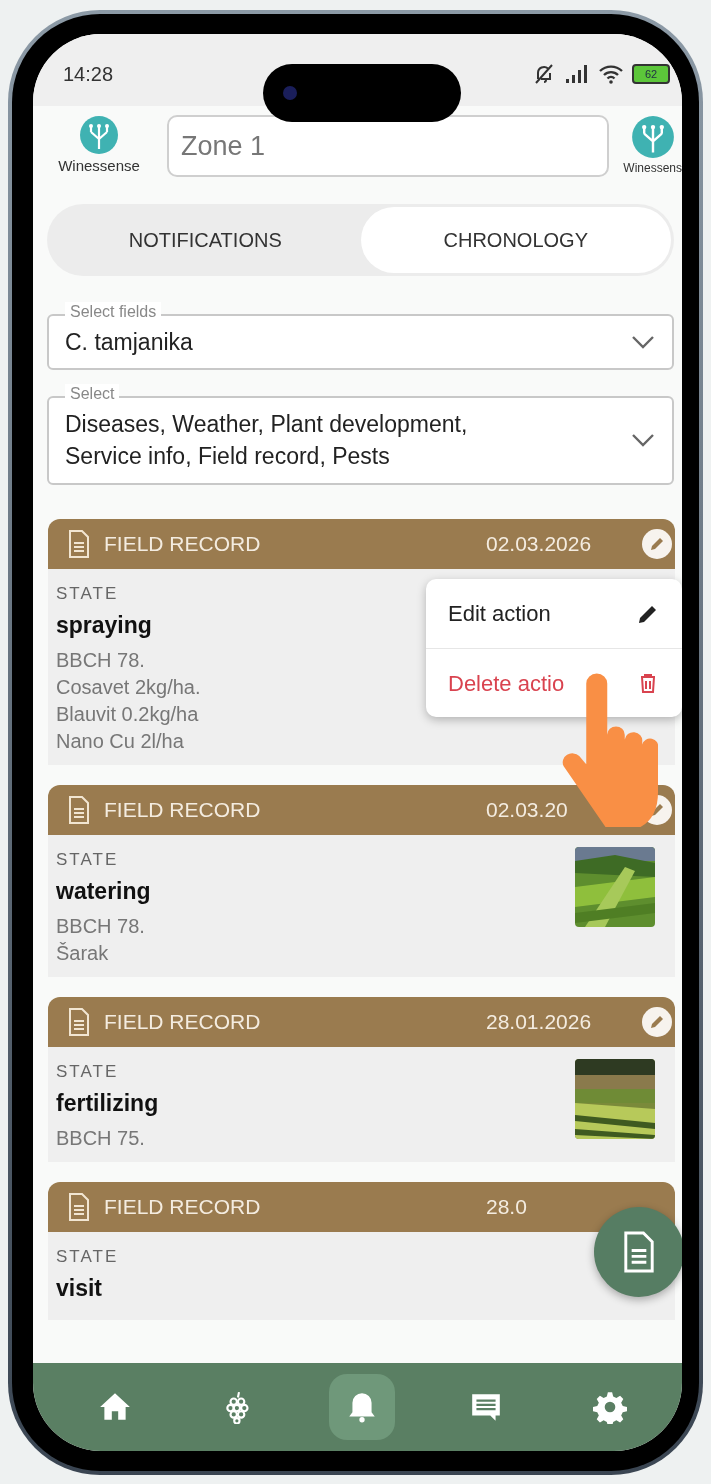 This screenshot has height=1484, width=711. What do you see at coordinates (527, 809) in the screenshot?
I see `record-date: 02.03.20` at bounding box center [527, 809].